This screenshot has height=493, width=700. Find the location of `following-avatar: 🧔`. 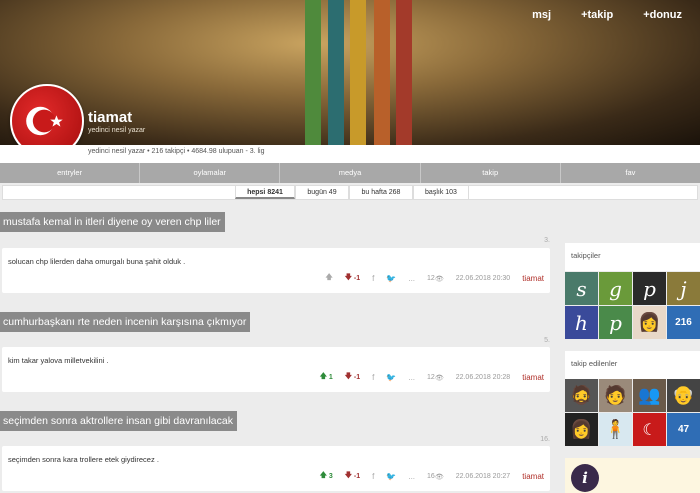

following-avatar: 🧔 is located at coordinates (581, 395).